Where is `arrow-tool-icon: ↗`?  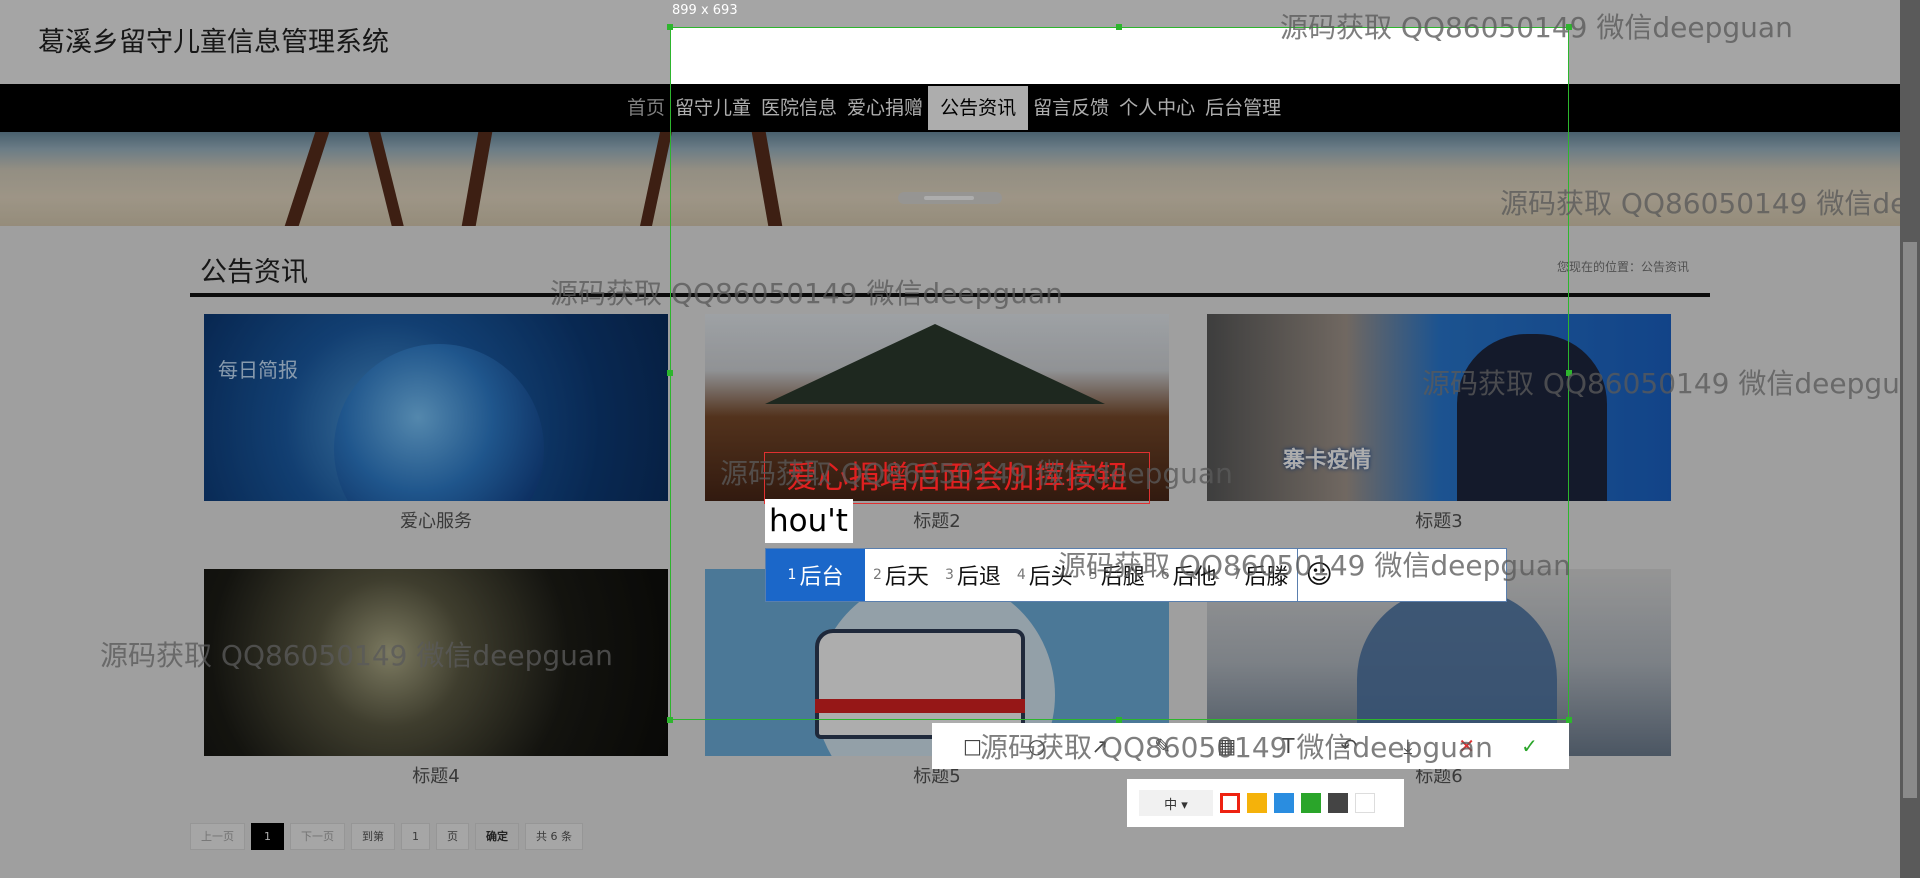 arrow-tool-icon: ↗ is located at coordinates (1100, 746).